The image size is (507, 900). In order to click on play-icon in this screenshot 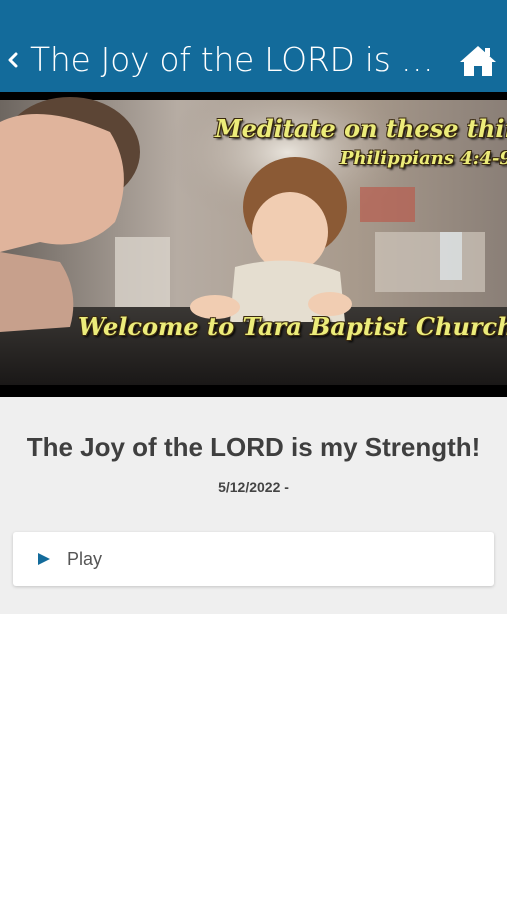, I will do `click(44, 559)`.